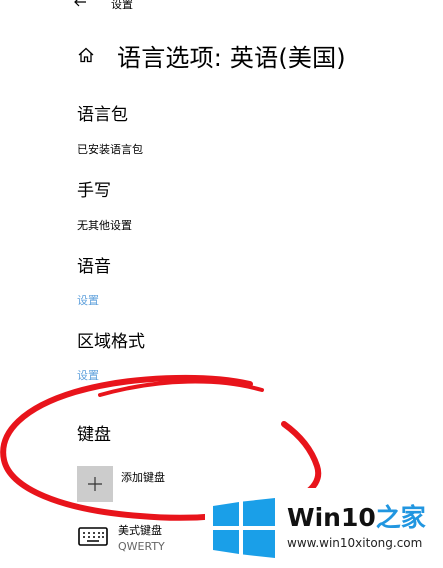  Describe the element at coordinates (102, 115) in the screenshot. I see `language-pack-heading: 语言包` at that location.